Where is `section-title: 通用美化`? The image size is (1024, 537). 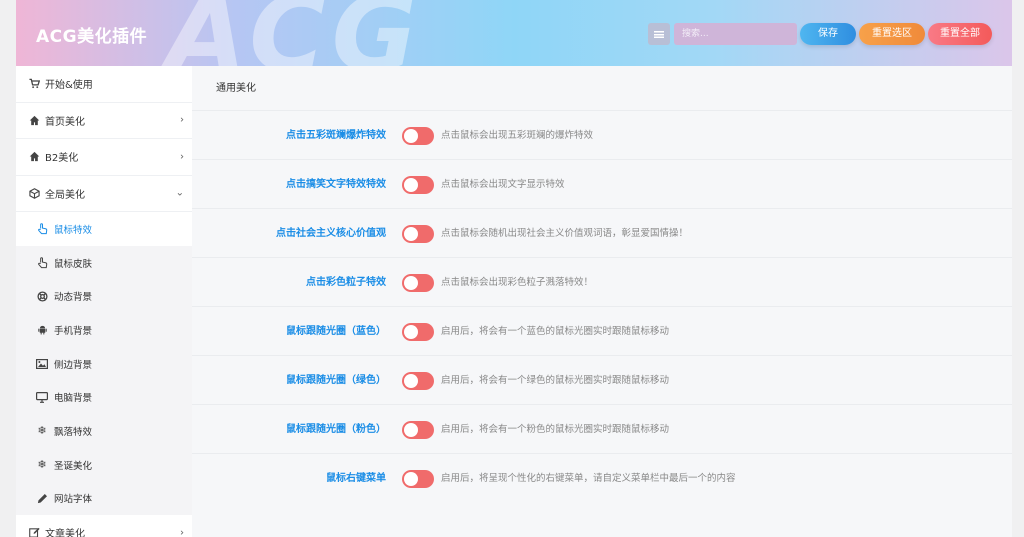
section-title: 通用美化 is located at coordinates (602, 88).